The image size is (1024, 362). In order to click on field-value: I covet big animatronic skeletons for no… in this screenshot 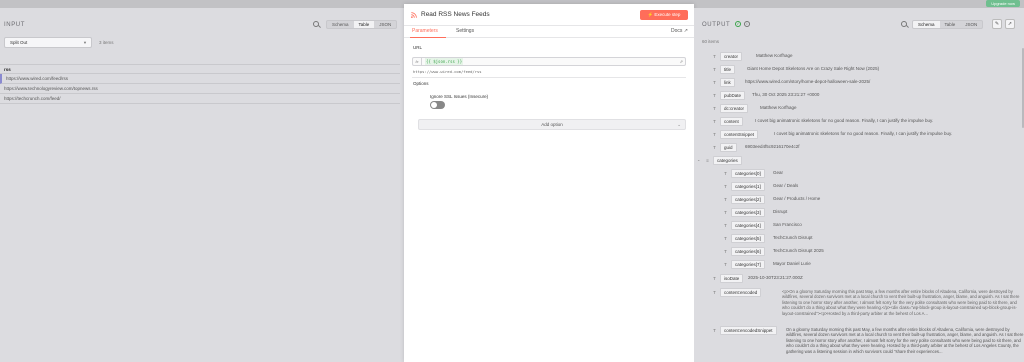, I will do `click(863, 133)`.